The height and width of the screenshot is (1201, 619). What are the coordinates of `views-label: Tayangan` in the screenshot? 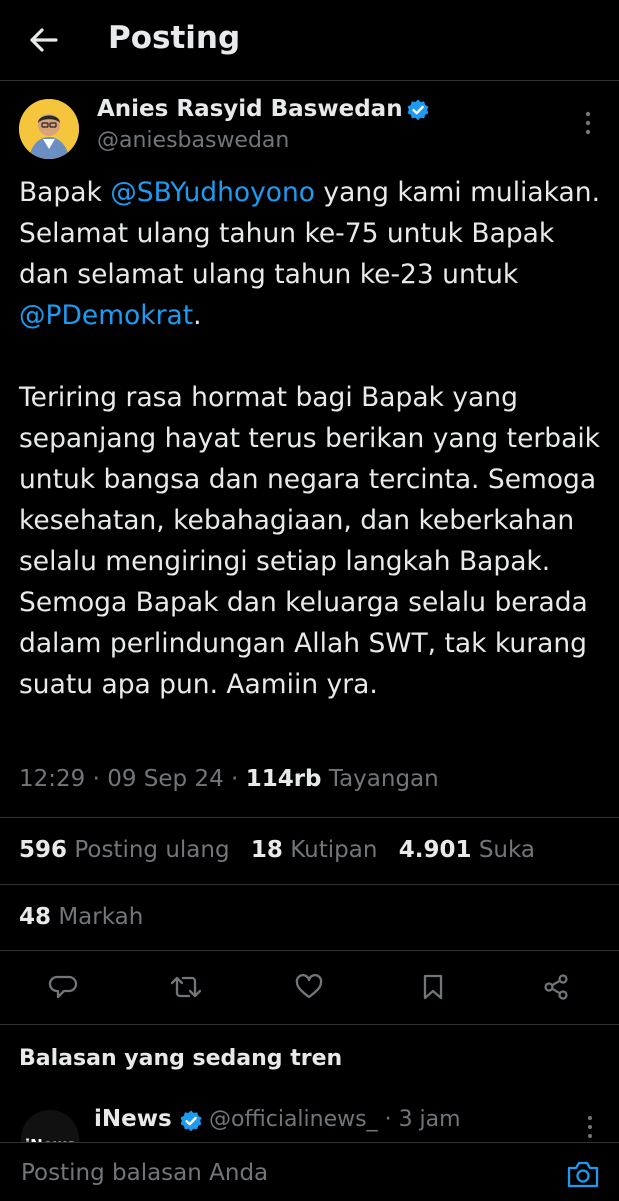 It's located at (383, 779).